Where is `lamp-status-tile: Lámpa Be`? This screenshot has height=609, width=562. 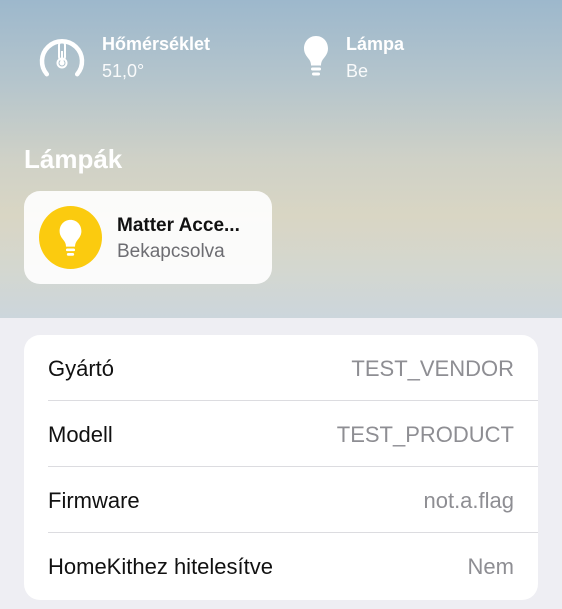 lamp-status-tile: Lámpa Be is located at coordinates (380, 60).